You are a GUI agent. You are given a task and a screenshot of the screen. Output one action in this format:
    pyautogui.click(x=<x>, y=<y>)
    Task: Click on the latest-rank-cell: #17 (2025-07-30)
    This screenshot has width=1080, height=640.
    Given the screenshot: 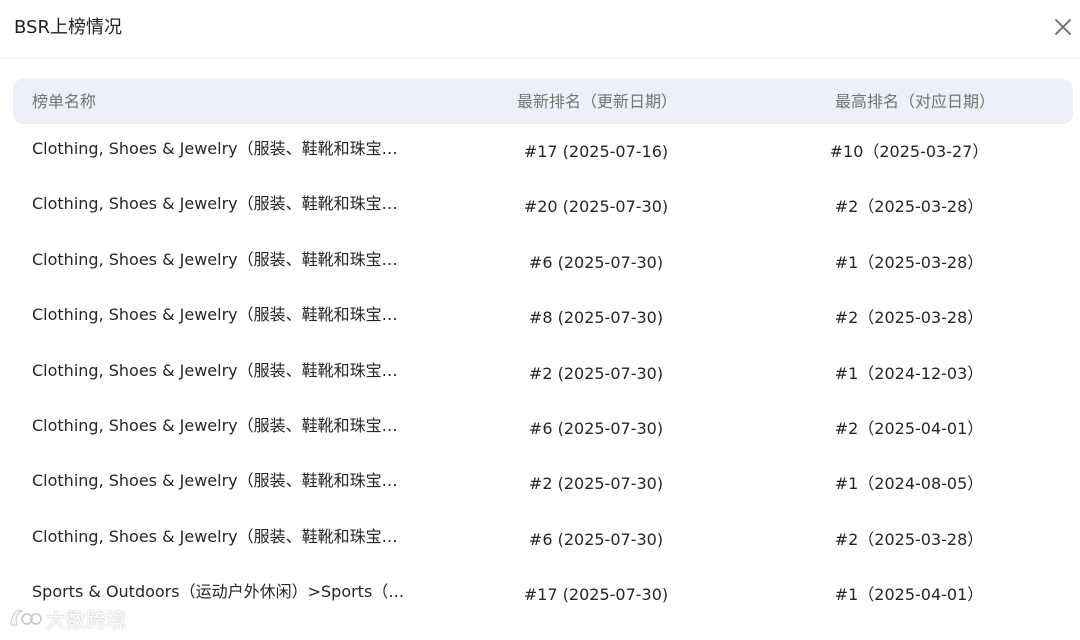 What is the action you would take?
    pyautogui.click(x=596, y=595)
    